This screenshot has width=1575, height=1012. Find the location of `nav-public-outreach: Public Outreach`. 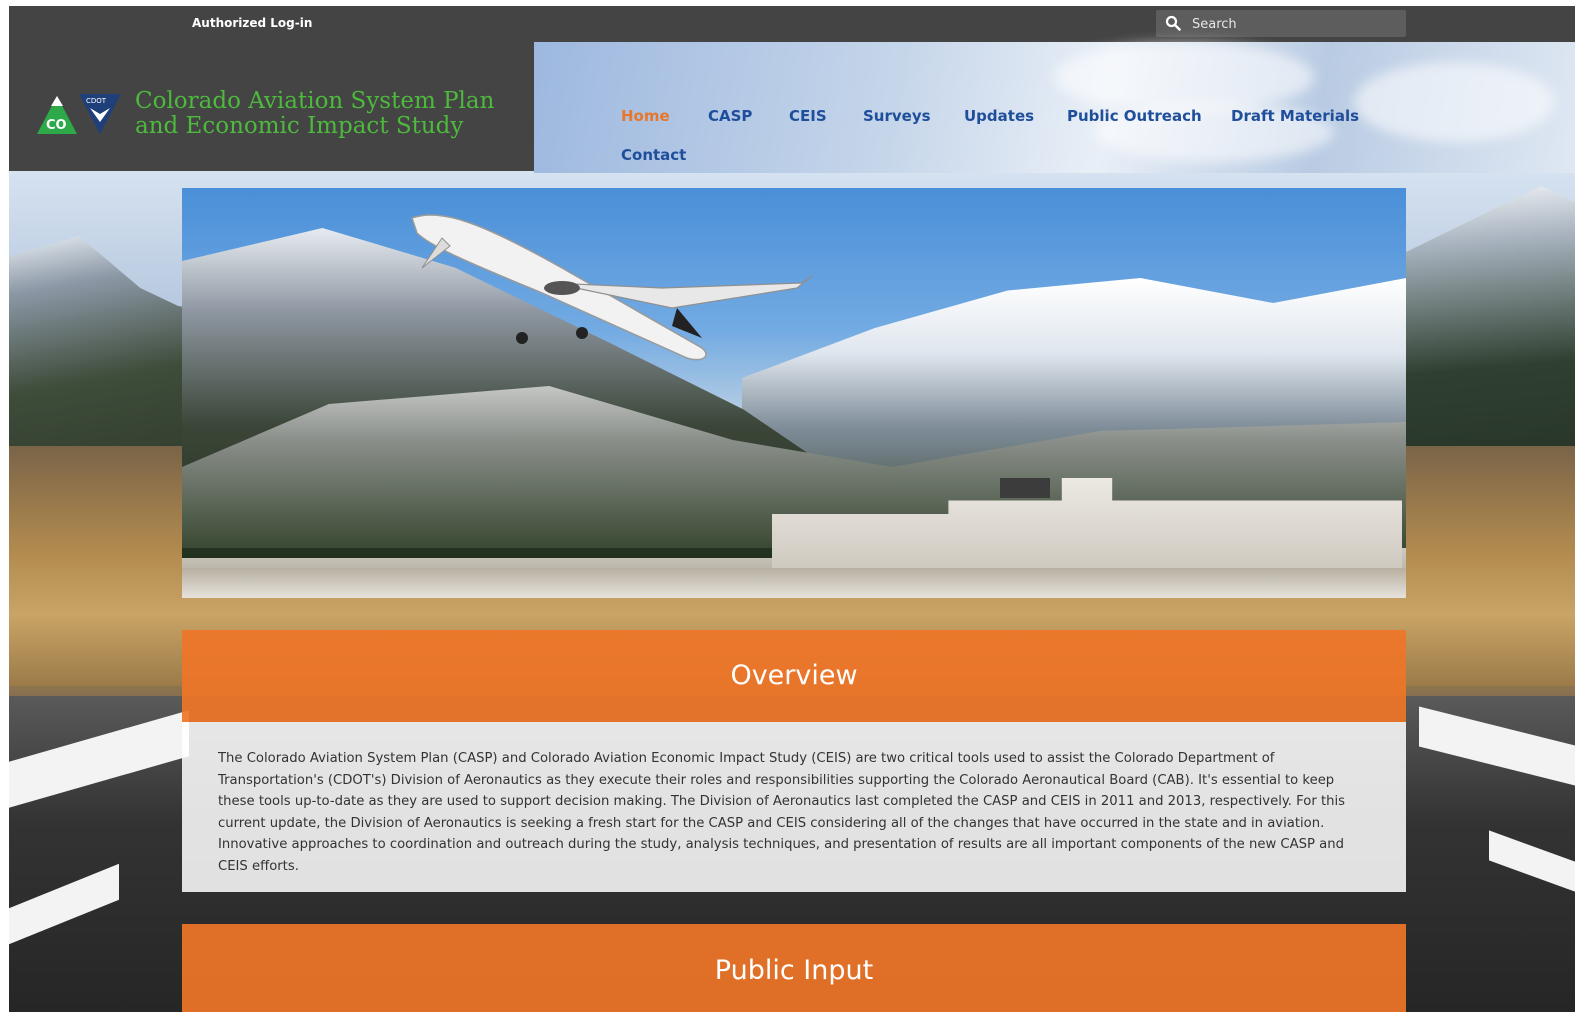

nav-public-outreach: Public Outreach is located at coordinates (1134, 116).